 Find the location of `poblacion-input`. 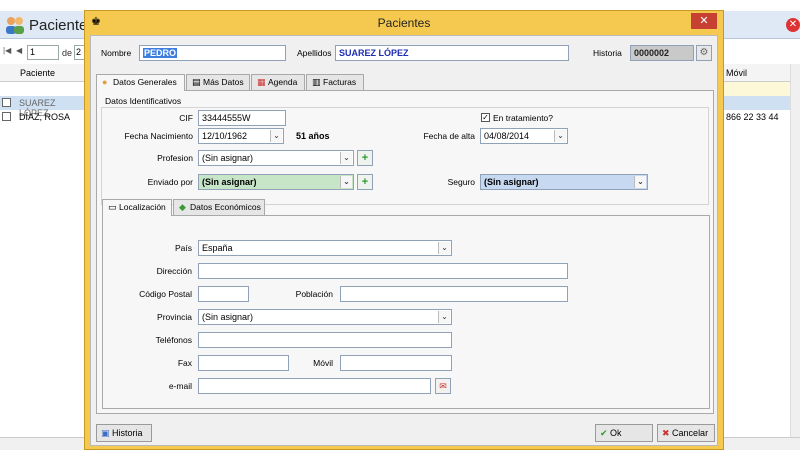

poblacion-input is located at coordinates (454, 294).